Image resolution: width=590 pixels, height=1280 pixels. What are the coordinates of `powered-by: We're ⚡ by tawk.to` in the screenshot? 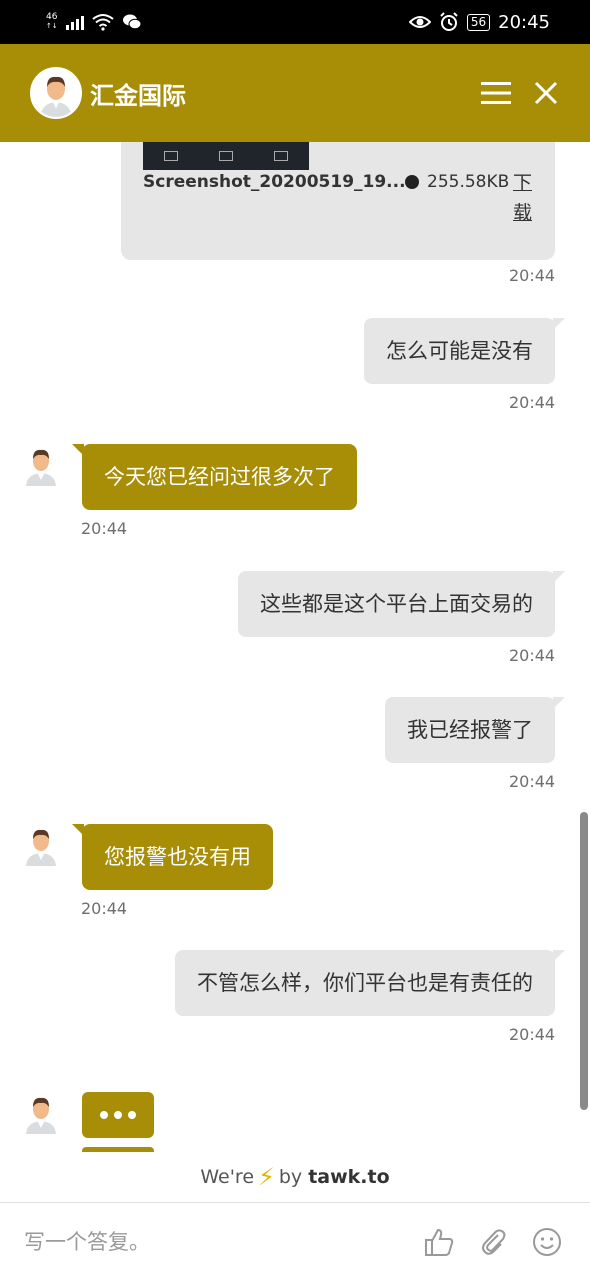 It's located at (295, 1177).